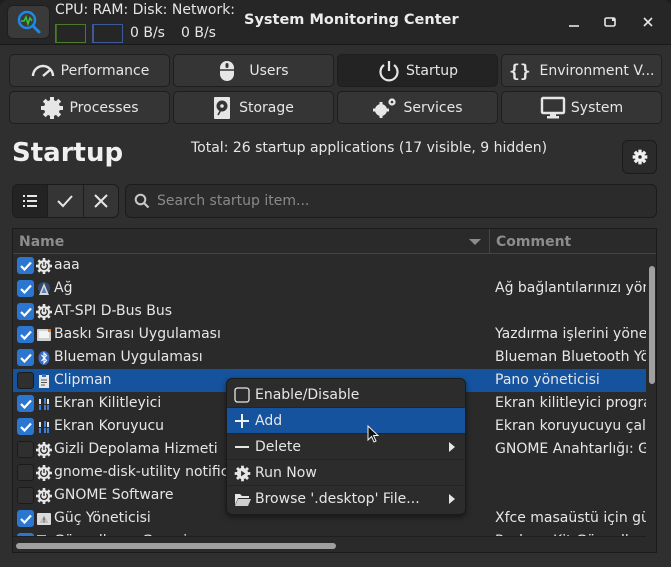 The width and height of the screenshot is (671, 567). Describe the element at coordinates (329, 288) in the screenshot. I see `list-item: Ağ Ağ bağlantılarınızı yöne` at that location.